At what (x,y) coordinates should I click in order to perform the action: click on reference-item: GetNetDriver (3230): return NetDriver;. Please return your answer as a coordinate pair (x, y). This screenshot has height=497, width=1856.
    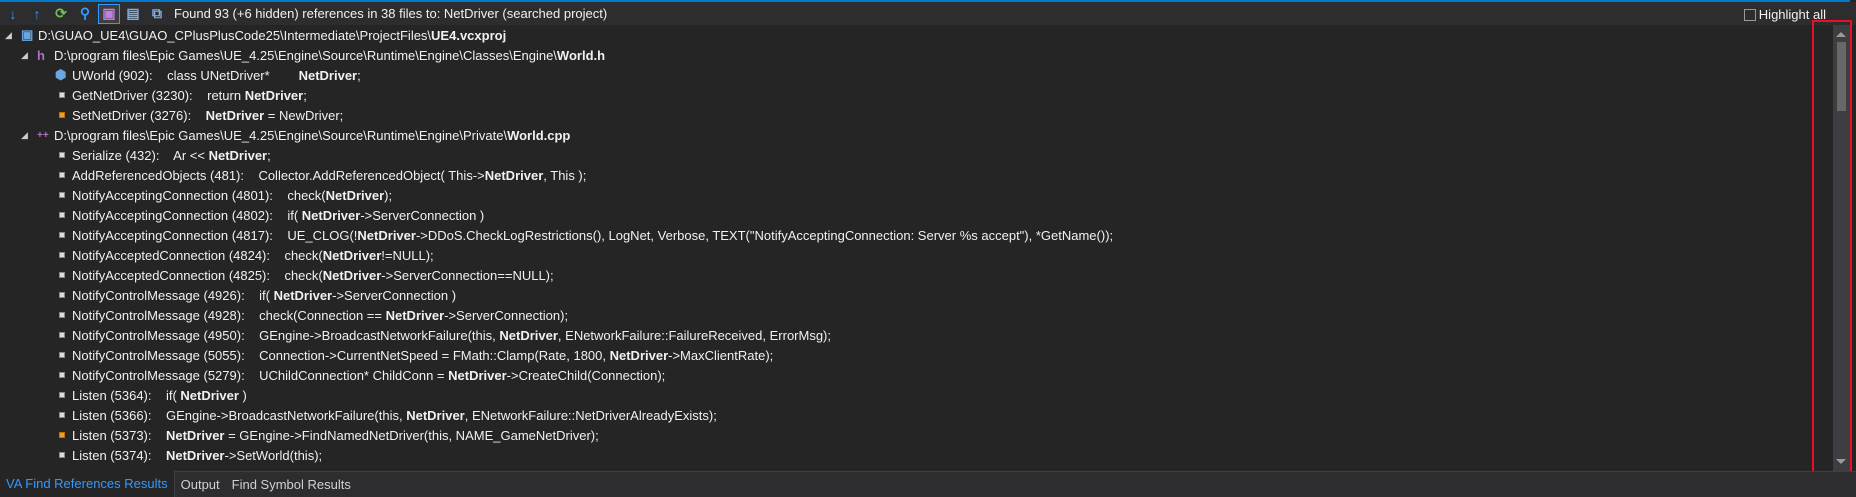
    Looking at the image, I should click on (916, 95).